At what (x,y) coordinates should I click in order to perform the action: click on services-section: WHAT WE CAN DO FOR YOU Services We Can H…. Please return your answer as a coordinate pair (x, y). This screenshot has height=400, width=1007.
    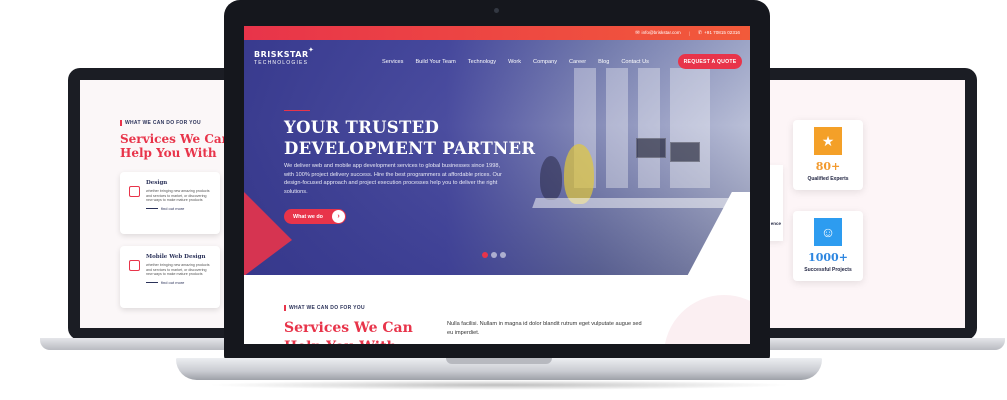
    Looking at the image, I should click on (497, 309).